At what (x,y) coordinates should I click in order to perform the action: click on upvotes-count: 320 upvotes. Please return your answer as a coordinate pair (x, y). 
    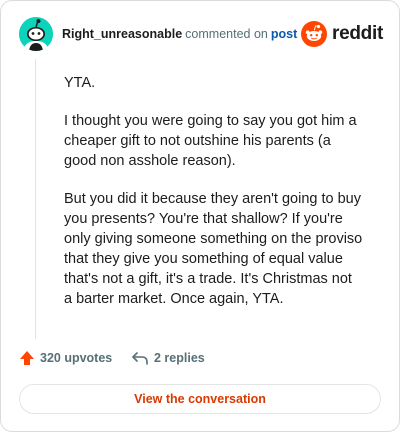
    Looking at the image, I should click on (76, 358).